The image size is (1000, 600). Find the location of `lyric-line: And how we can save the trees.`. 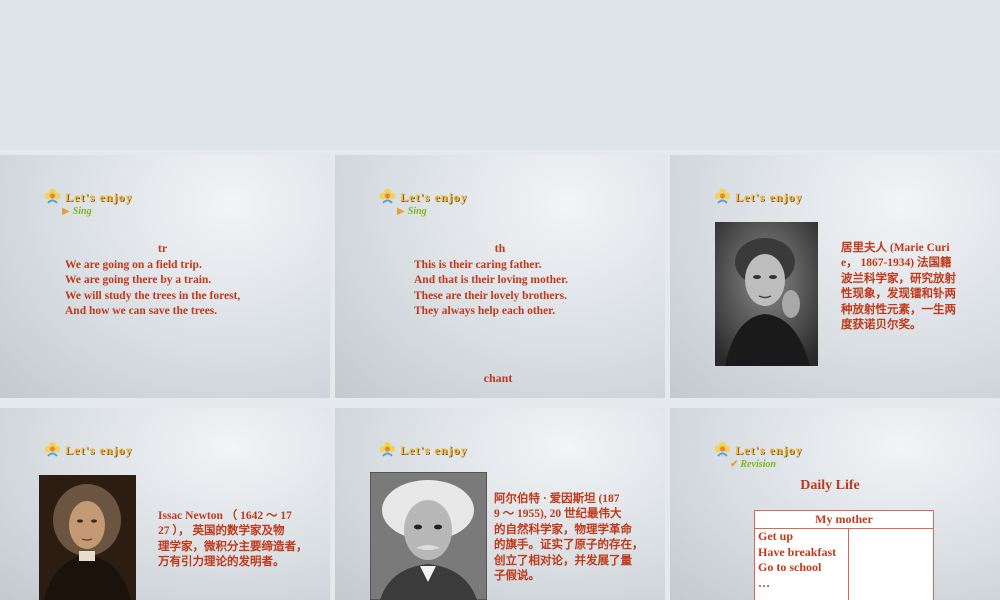

lyric-line: And how we can save the trees. is located at coordinates (141, 311).